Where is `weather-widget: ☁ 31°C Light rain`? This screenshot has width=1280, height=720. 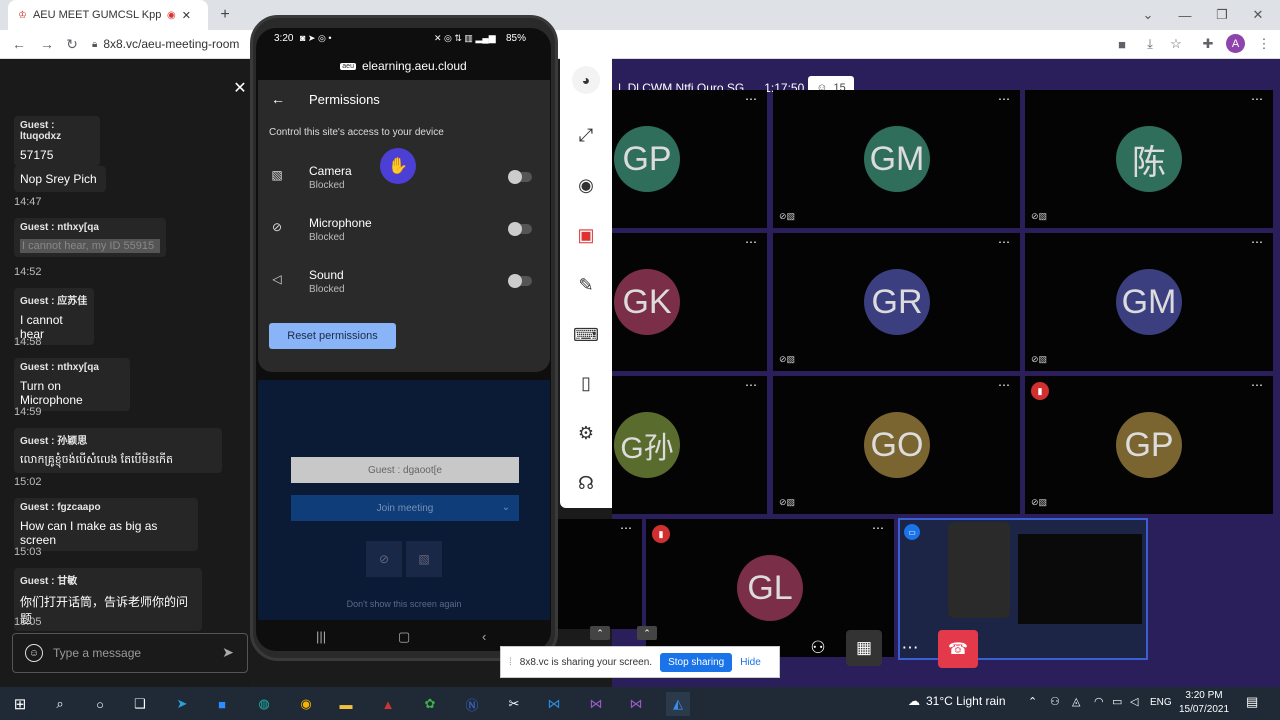
weather-widget: ☁ 31°C Light rain is located at coordinates (957, 701).